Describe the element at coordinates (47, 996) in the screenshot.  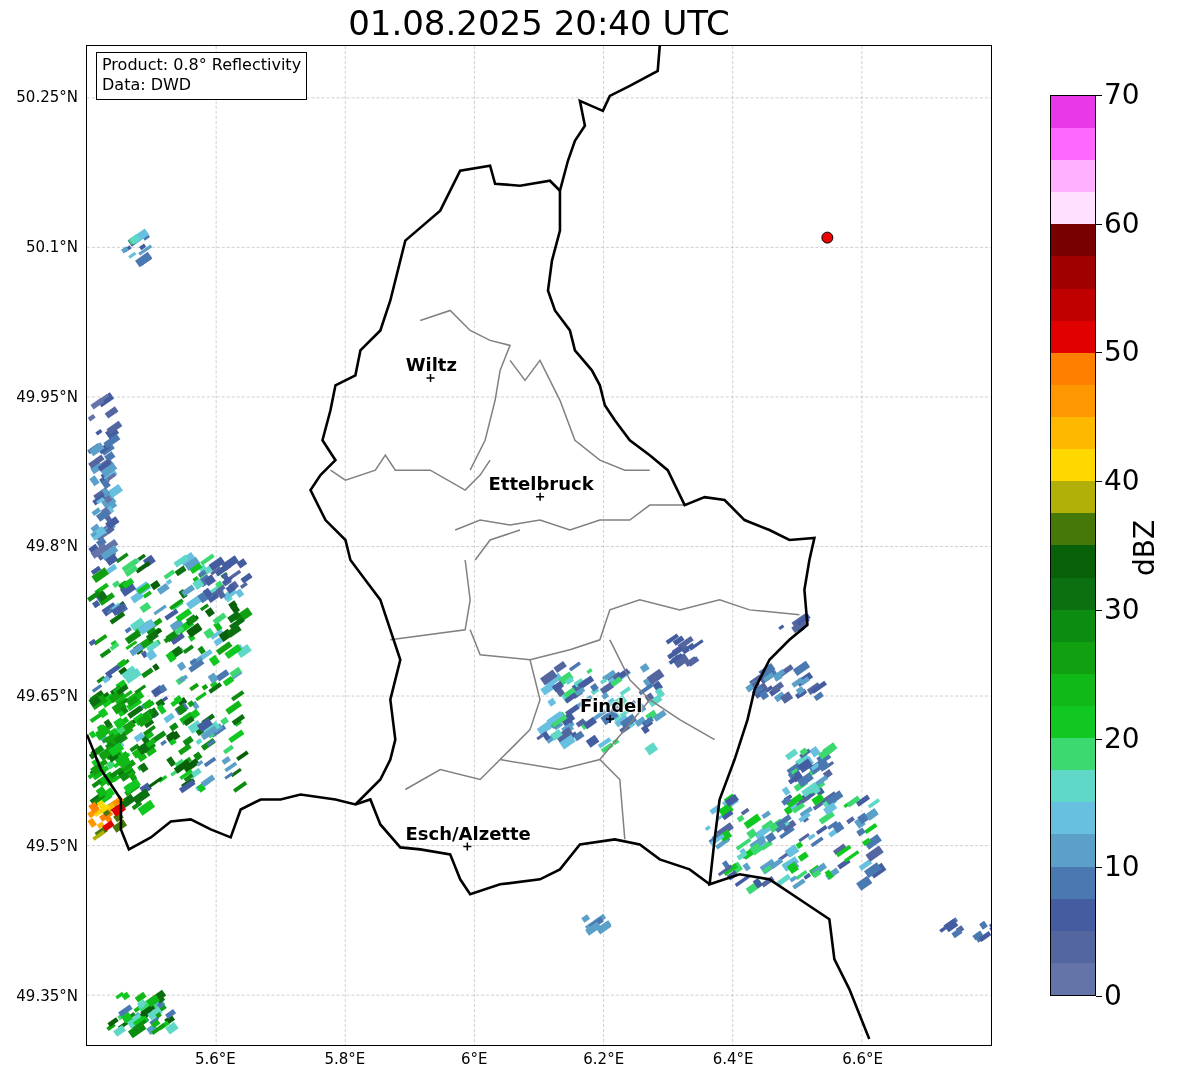
I see `latitude-label: 49.35°N` at that location.